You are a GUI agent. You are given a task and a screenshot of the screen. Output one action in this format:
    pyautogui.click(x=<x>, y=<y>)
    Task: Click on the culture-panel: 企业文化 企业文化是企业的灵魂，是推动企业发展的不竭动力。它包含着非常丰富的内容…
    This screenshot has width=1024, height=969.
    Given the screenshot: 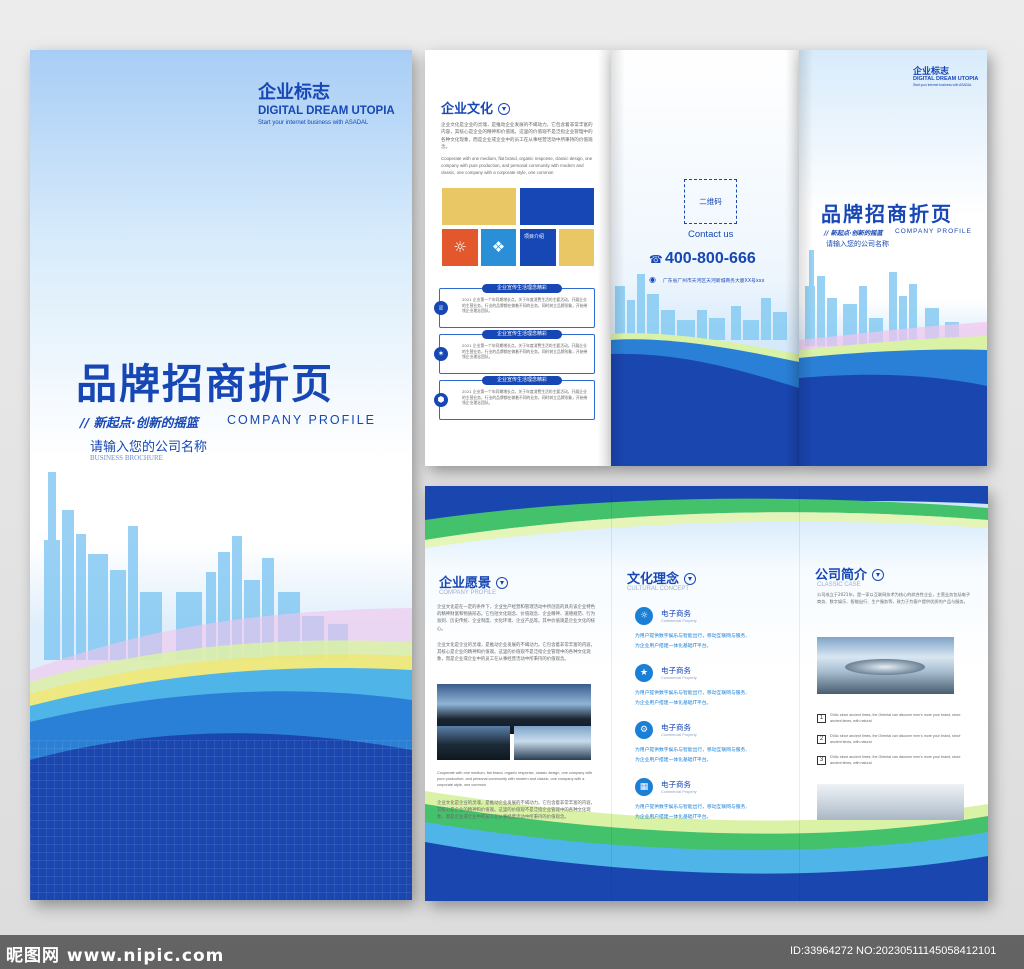 What is the action you would take?
    pyautogui.click(x=518, y=258)
    